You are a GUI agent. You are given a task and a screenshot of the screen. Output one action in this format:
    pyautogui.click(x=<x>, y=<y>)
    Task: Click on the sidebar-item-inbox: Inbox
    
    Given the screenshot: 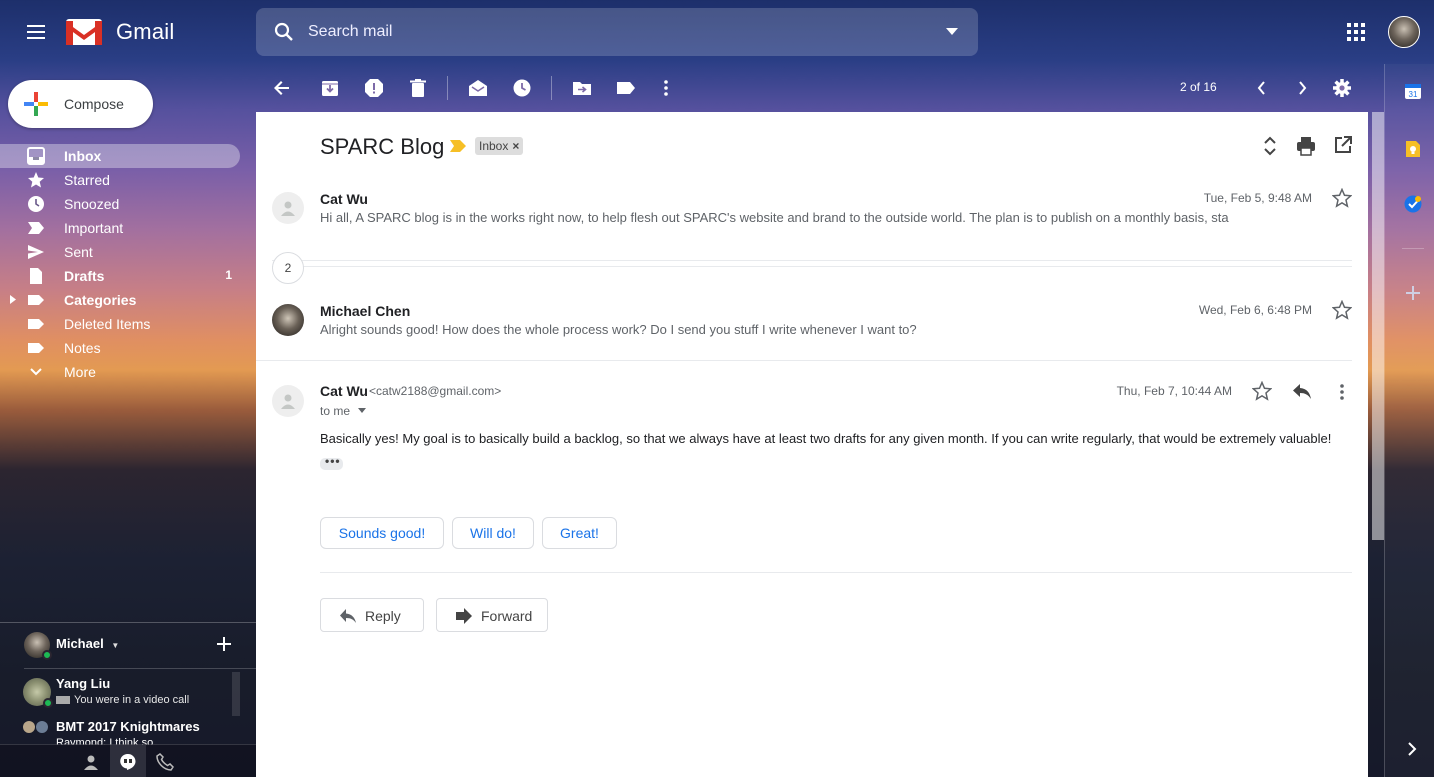 What is the action you would take?
    pyautogui.click(x=120, y=156)
    